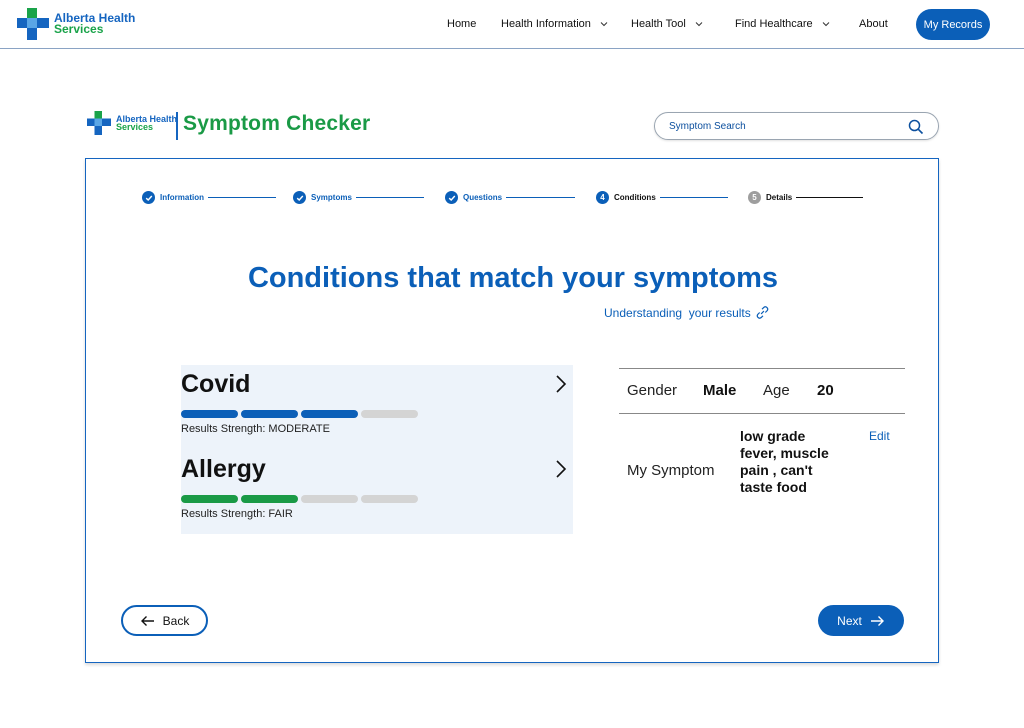  I want to click on nav-item-health-information: Health Information, so click(554, 24).